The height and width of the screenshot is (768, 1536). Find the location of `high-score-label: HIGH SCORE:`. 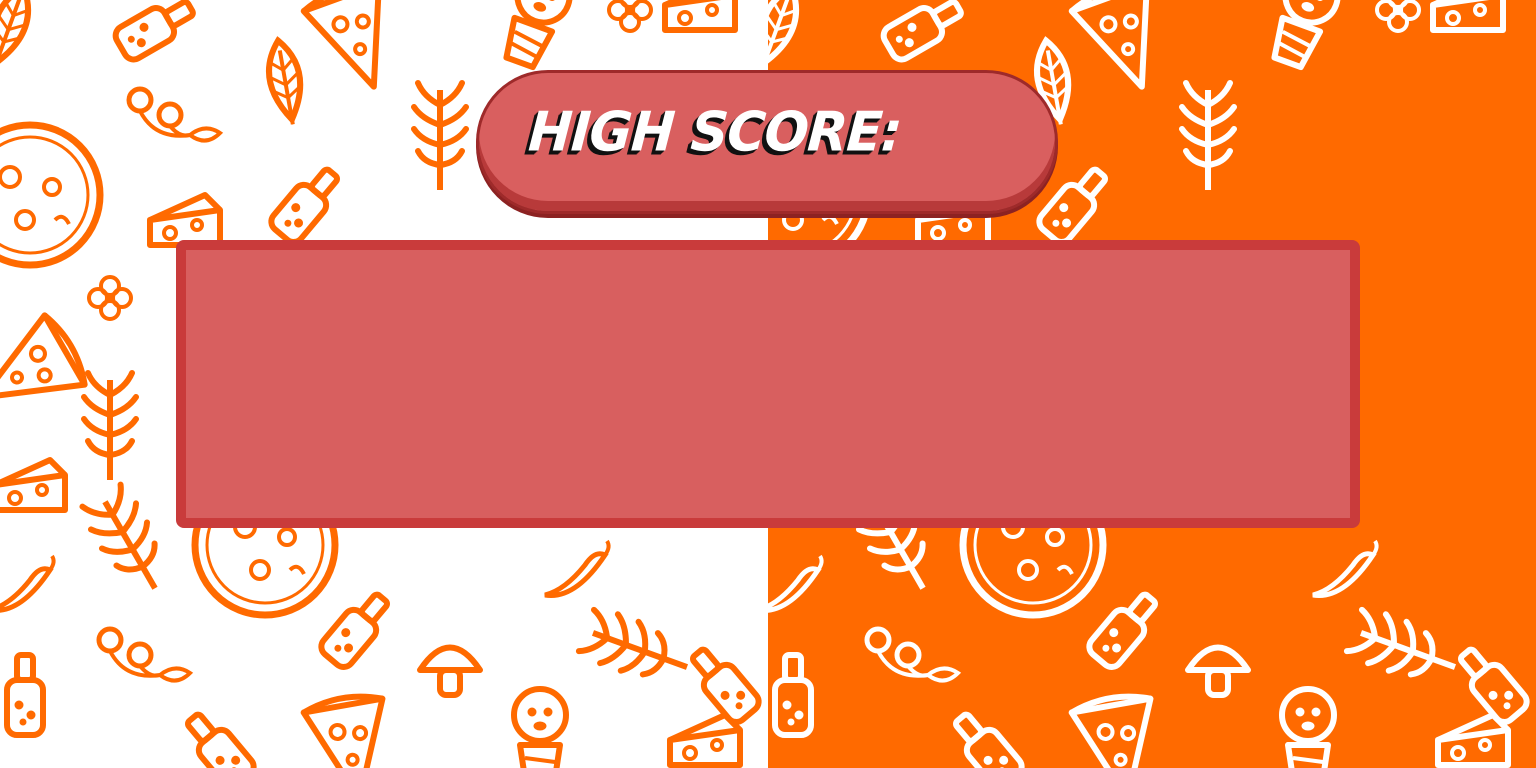

high-score-label: HIGH SCORE: is located at coordinates (715, 132).